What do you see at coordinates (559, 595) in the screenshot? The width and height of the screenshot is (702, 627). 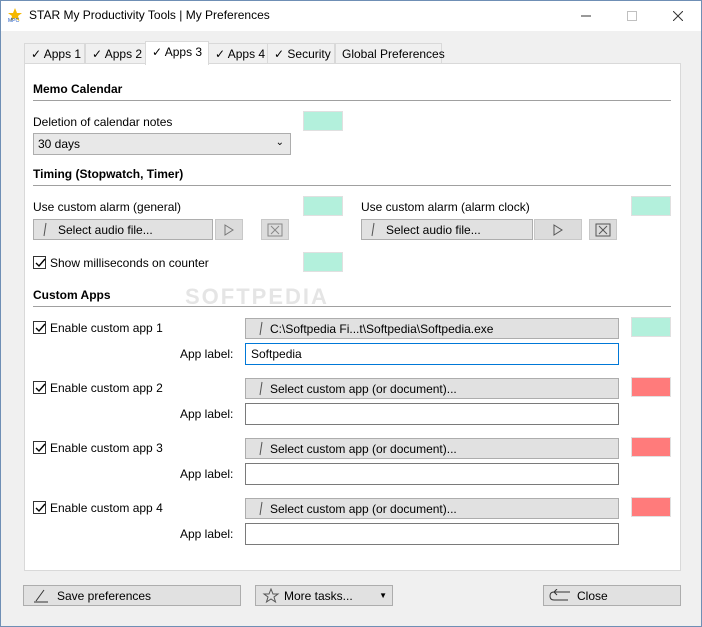 I see `return-arrow-icon` at bounding box center [559, 595].